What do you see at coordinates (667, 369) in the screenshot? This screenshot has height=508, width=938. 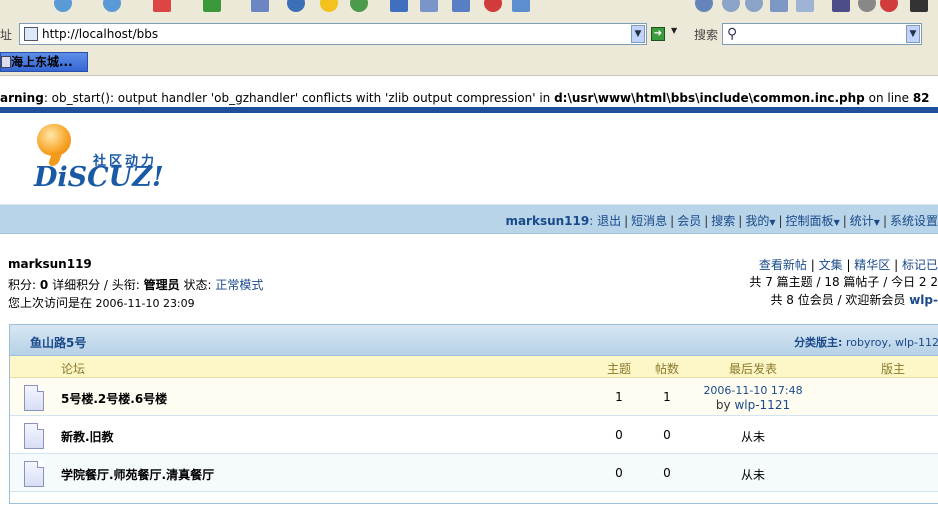 I see `col-posts: 帖数` at bounding box center [667, 369].